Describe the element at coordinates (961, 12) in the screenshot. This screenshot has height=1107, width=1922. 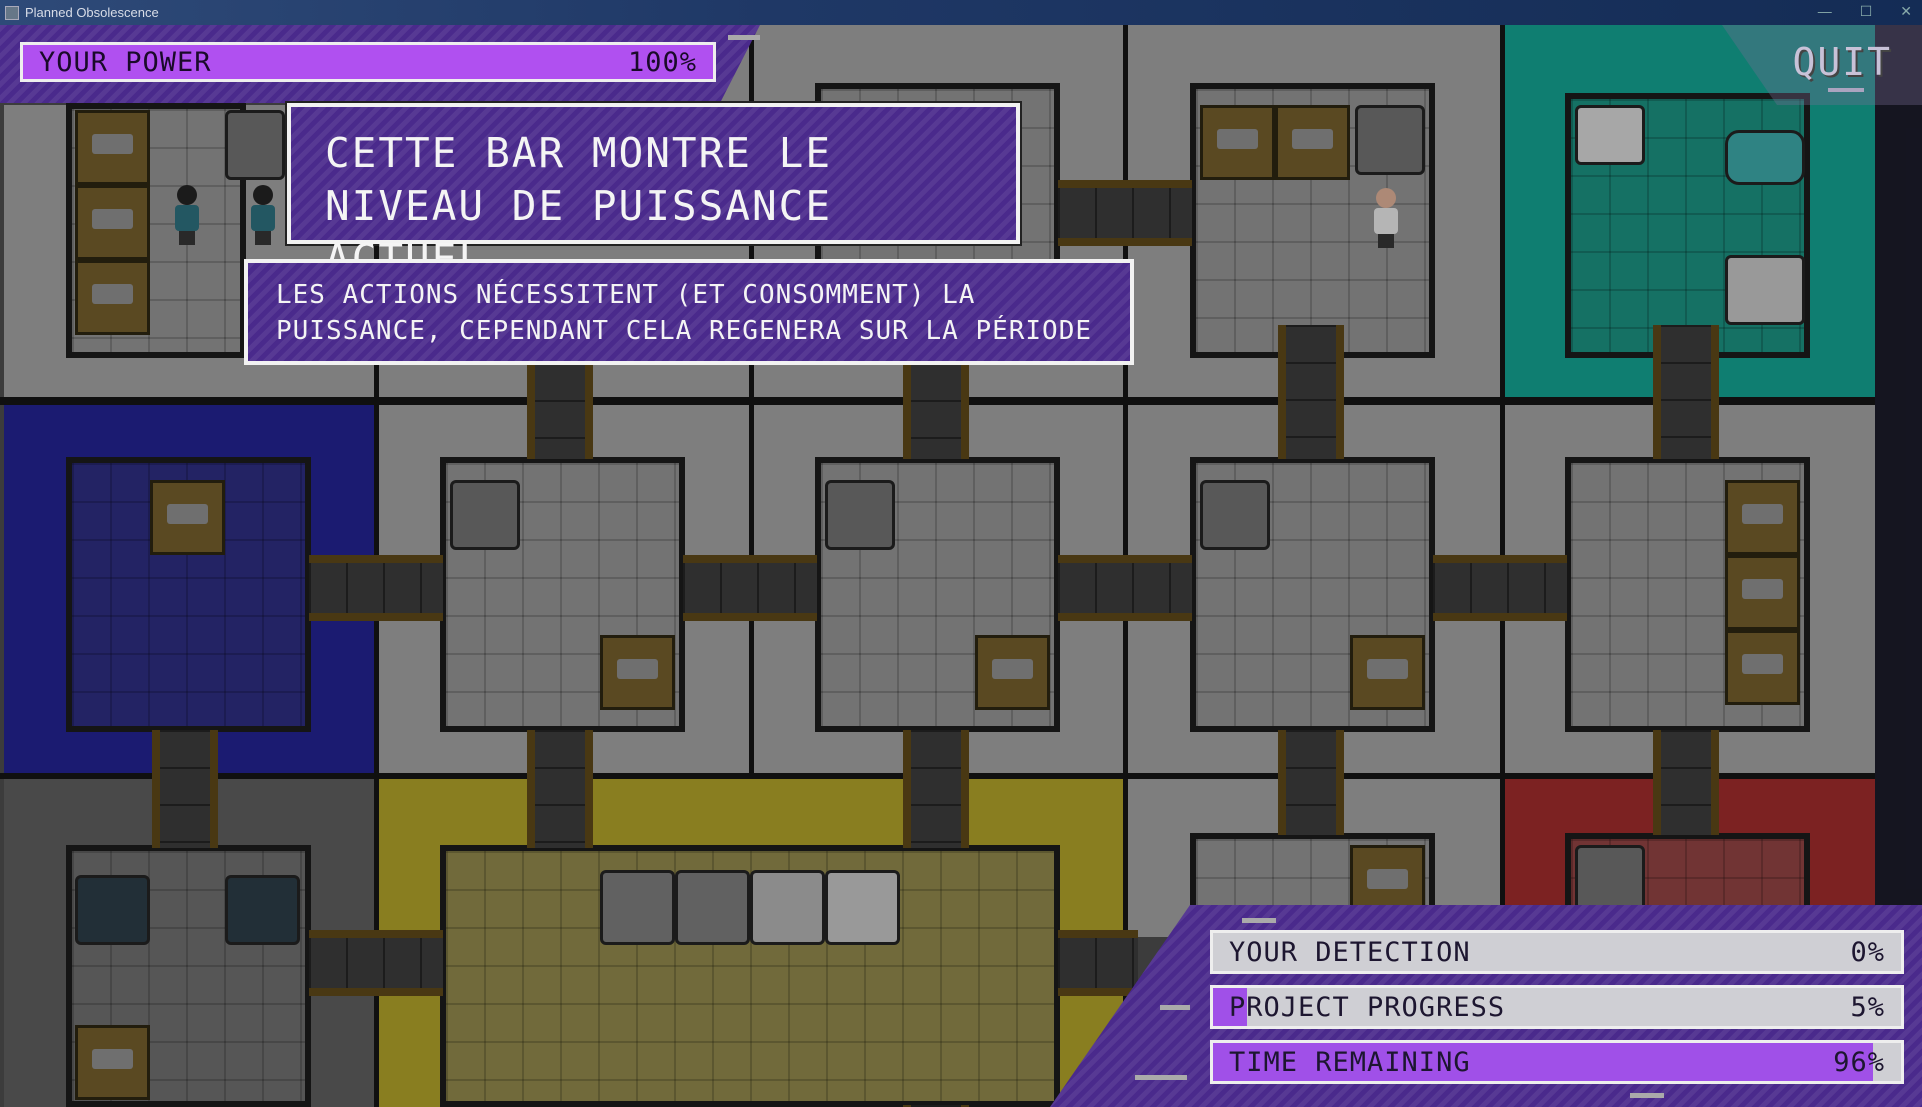
I see `window-titlebar: Planned Obsolescence — ☐ ✕` at that location.